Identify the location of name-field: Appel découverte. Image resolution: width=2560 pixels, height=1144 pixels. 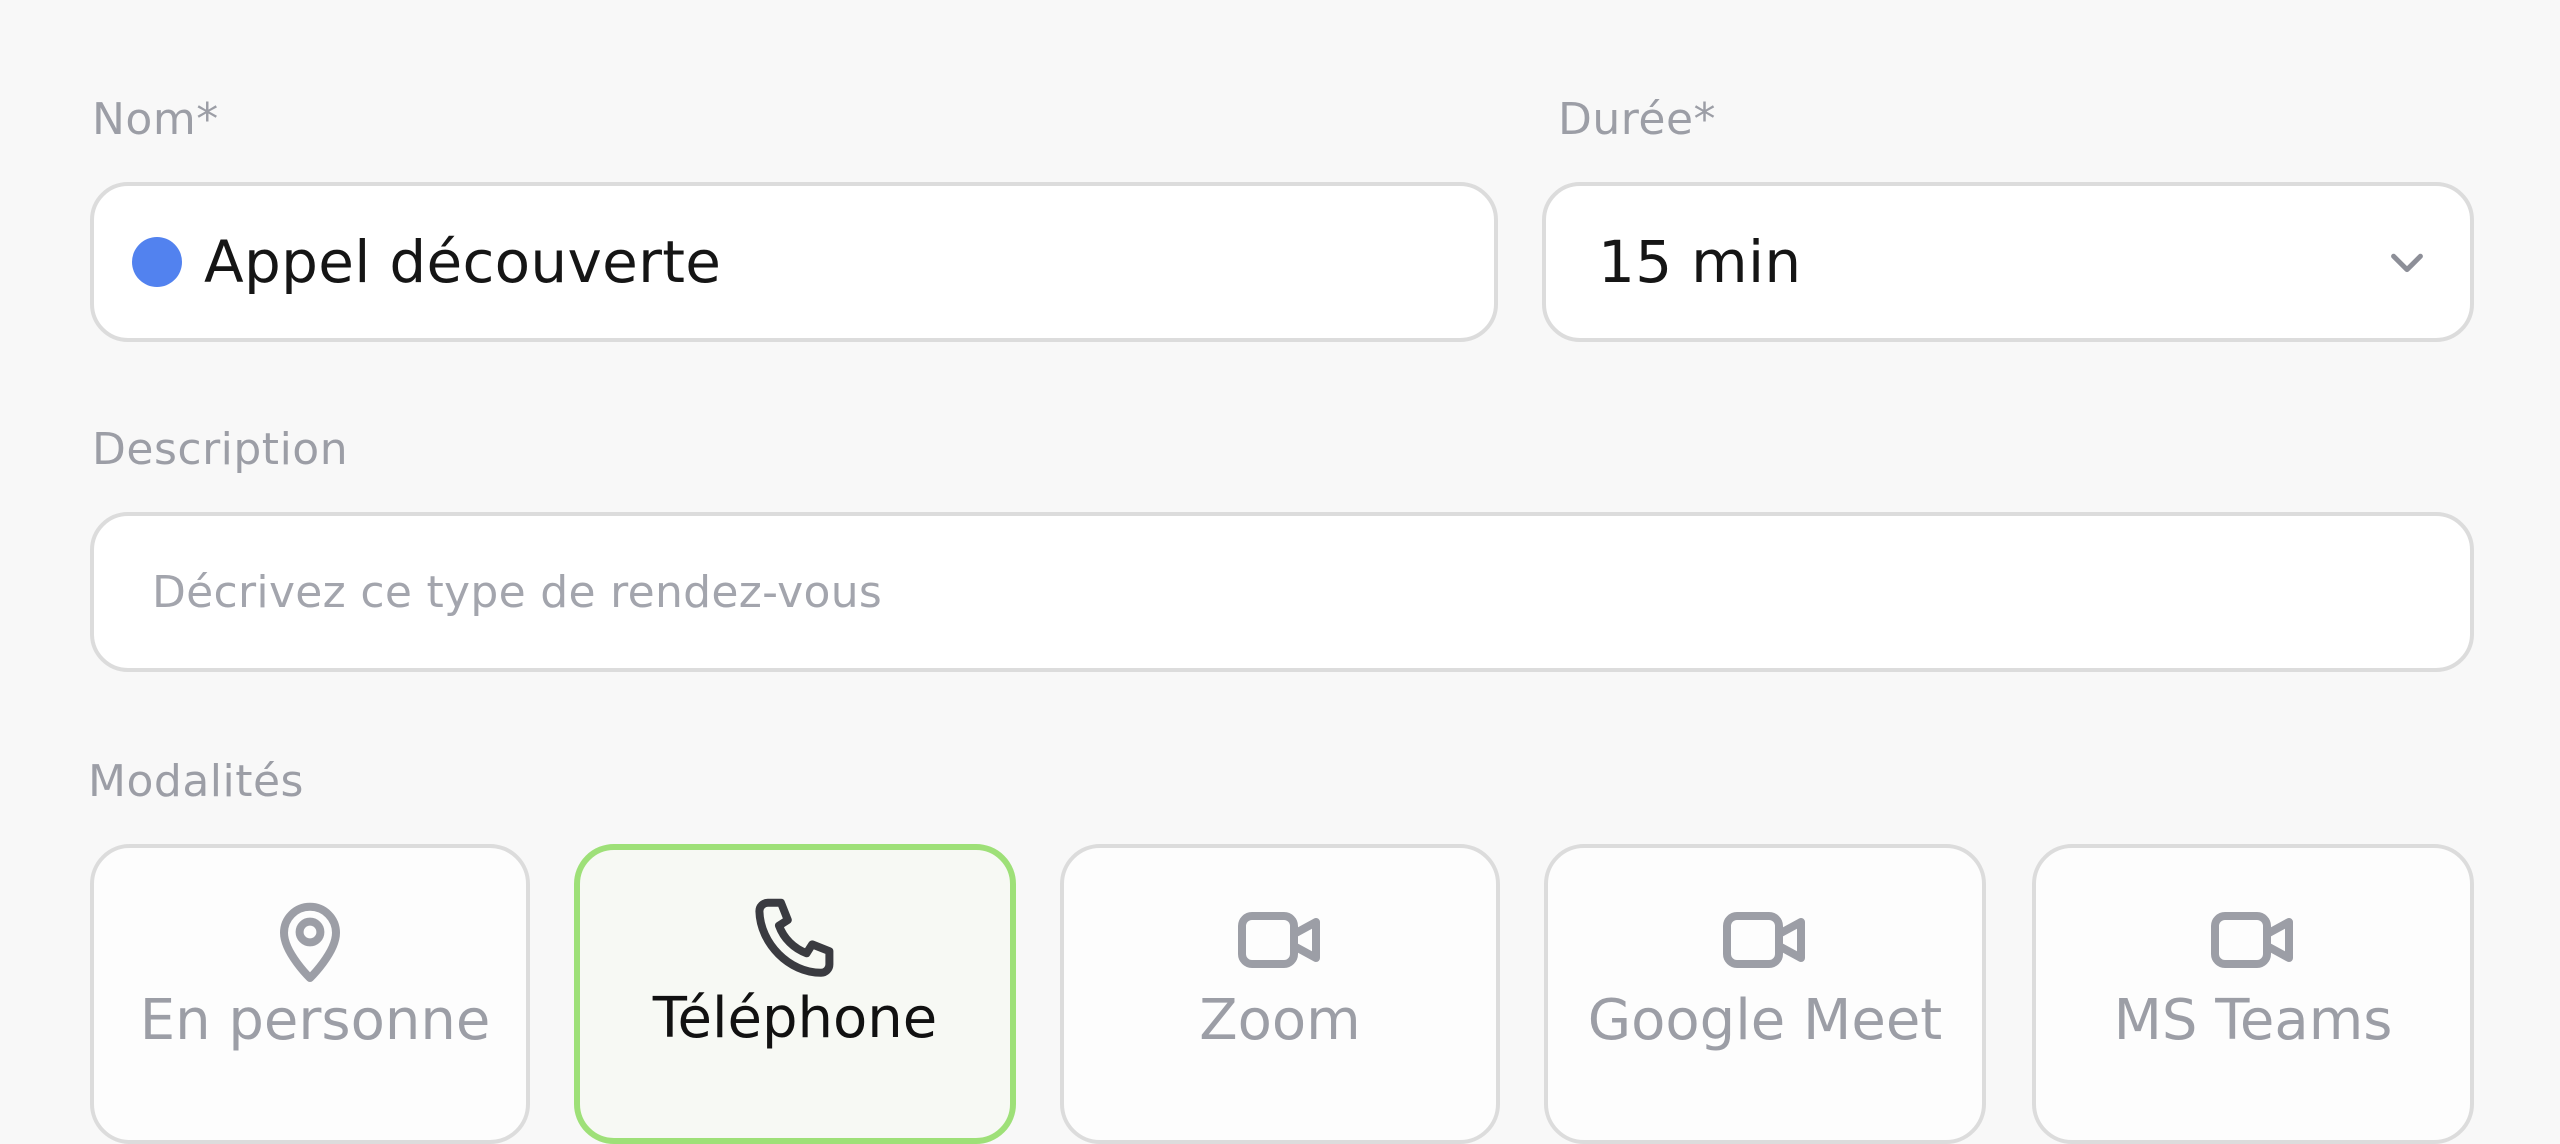
(794, 262).